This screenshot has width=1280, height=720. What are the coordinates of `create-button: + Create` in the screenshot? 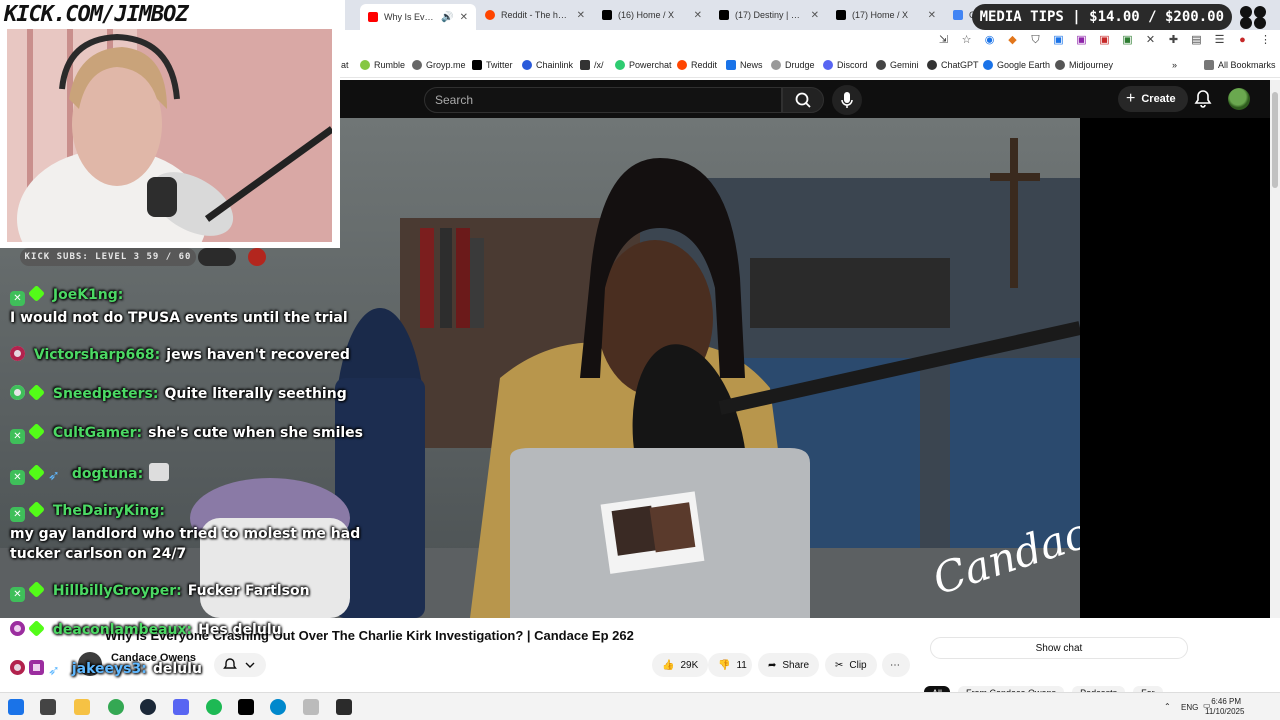 It's located at (1153, 99).